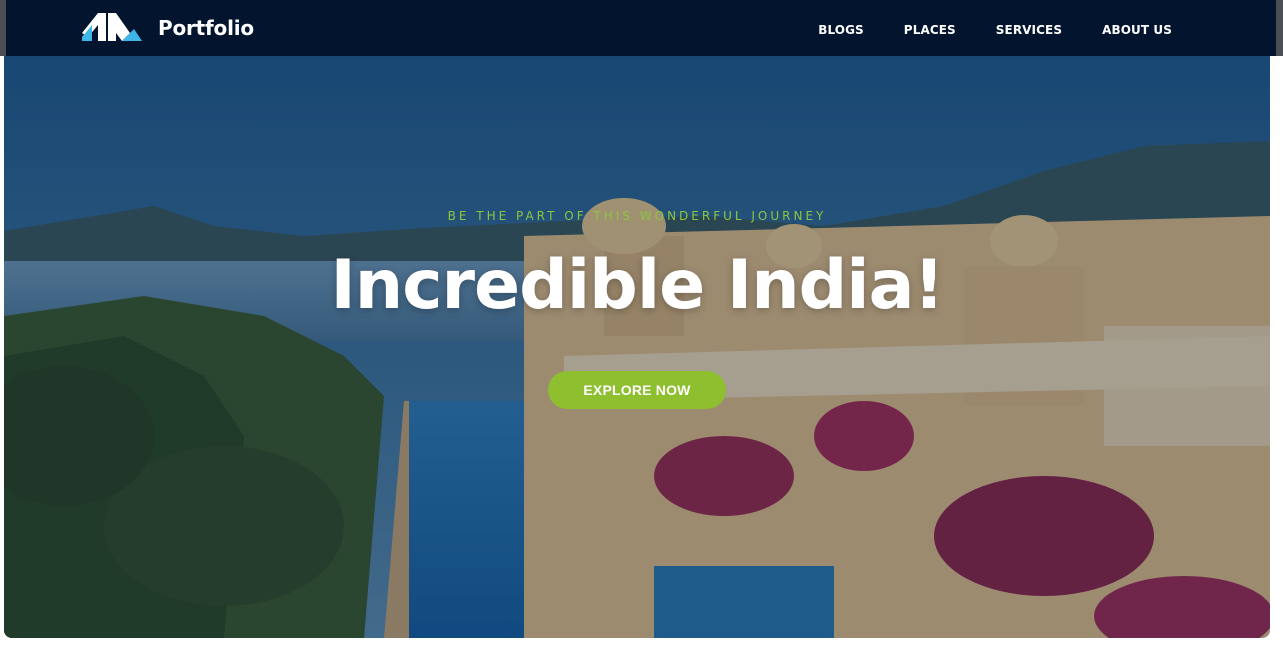  I want to click on nav-link-places: PLACES, so click(930, 30).